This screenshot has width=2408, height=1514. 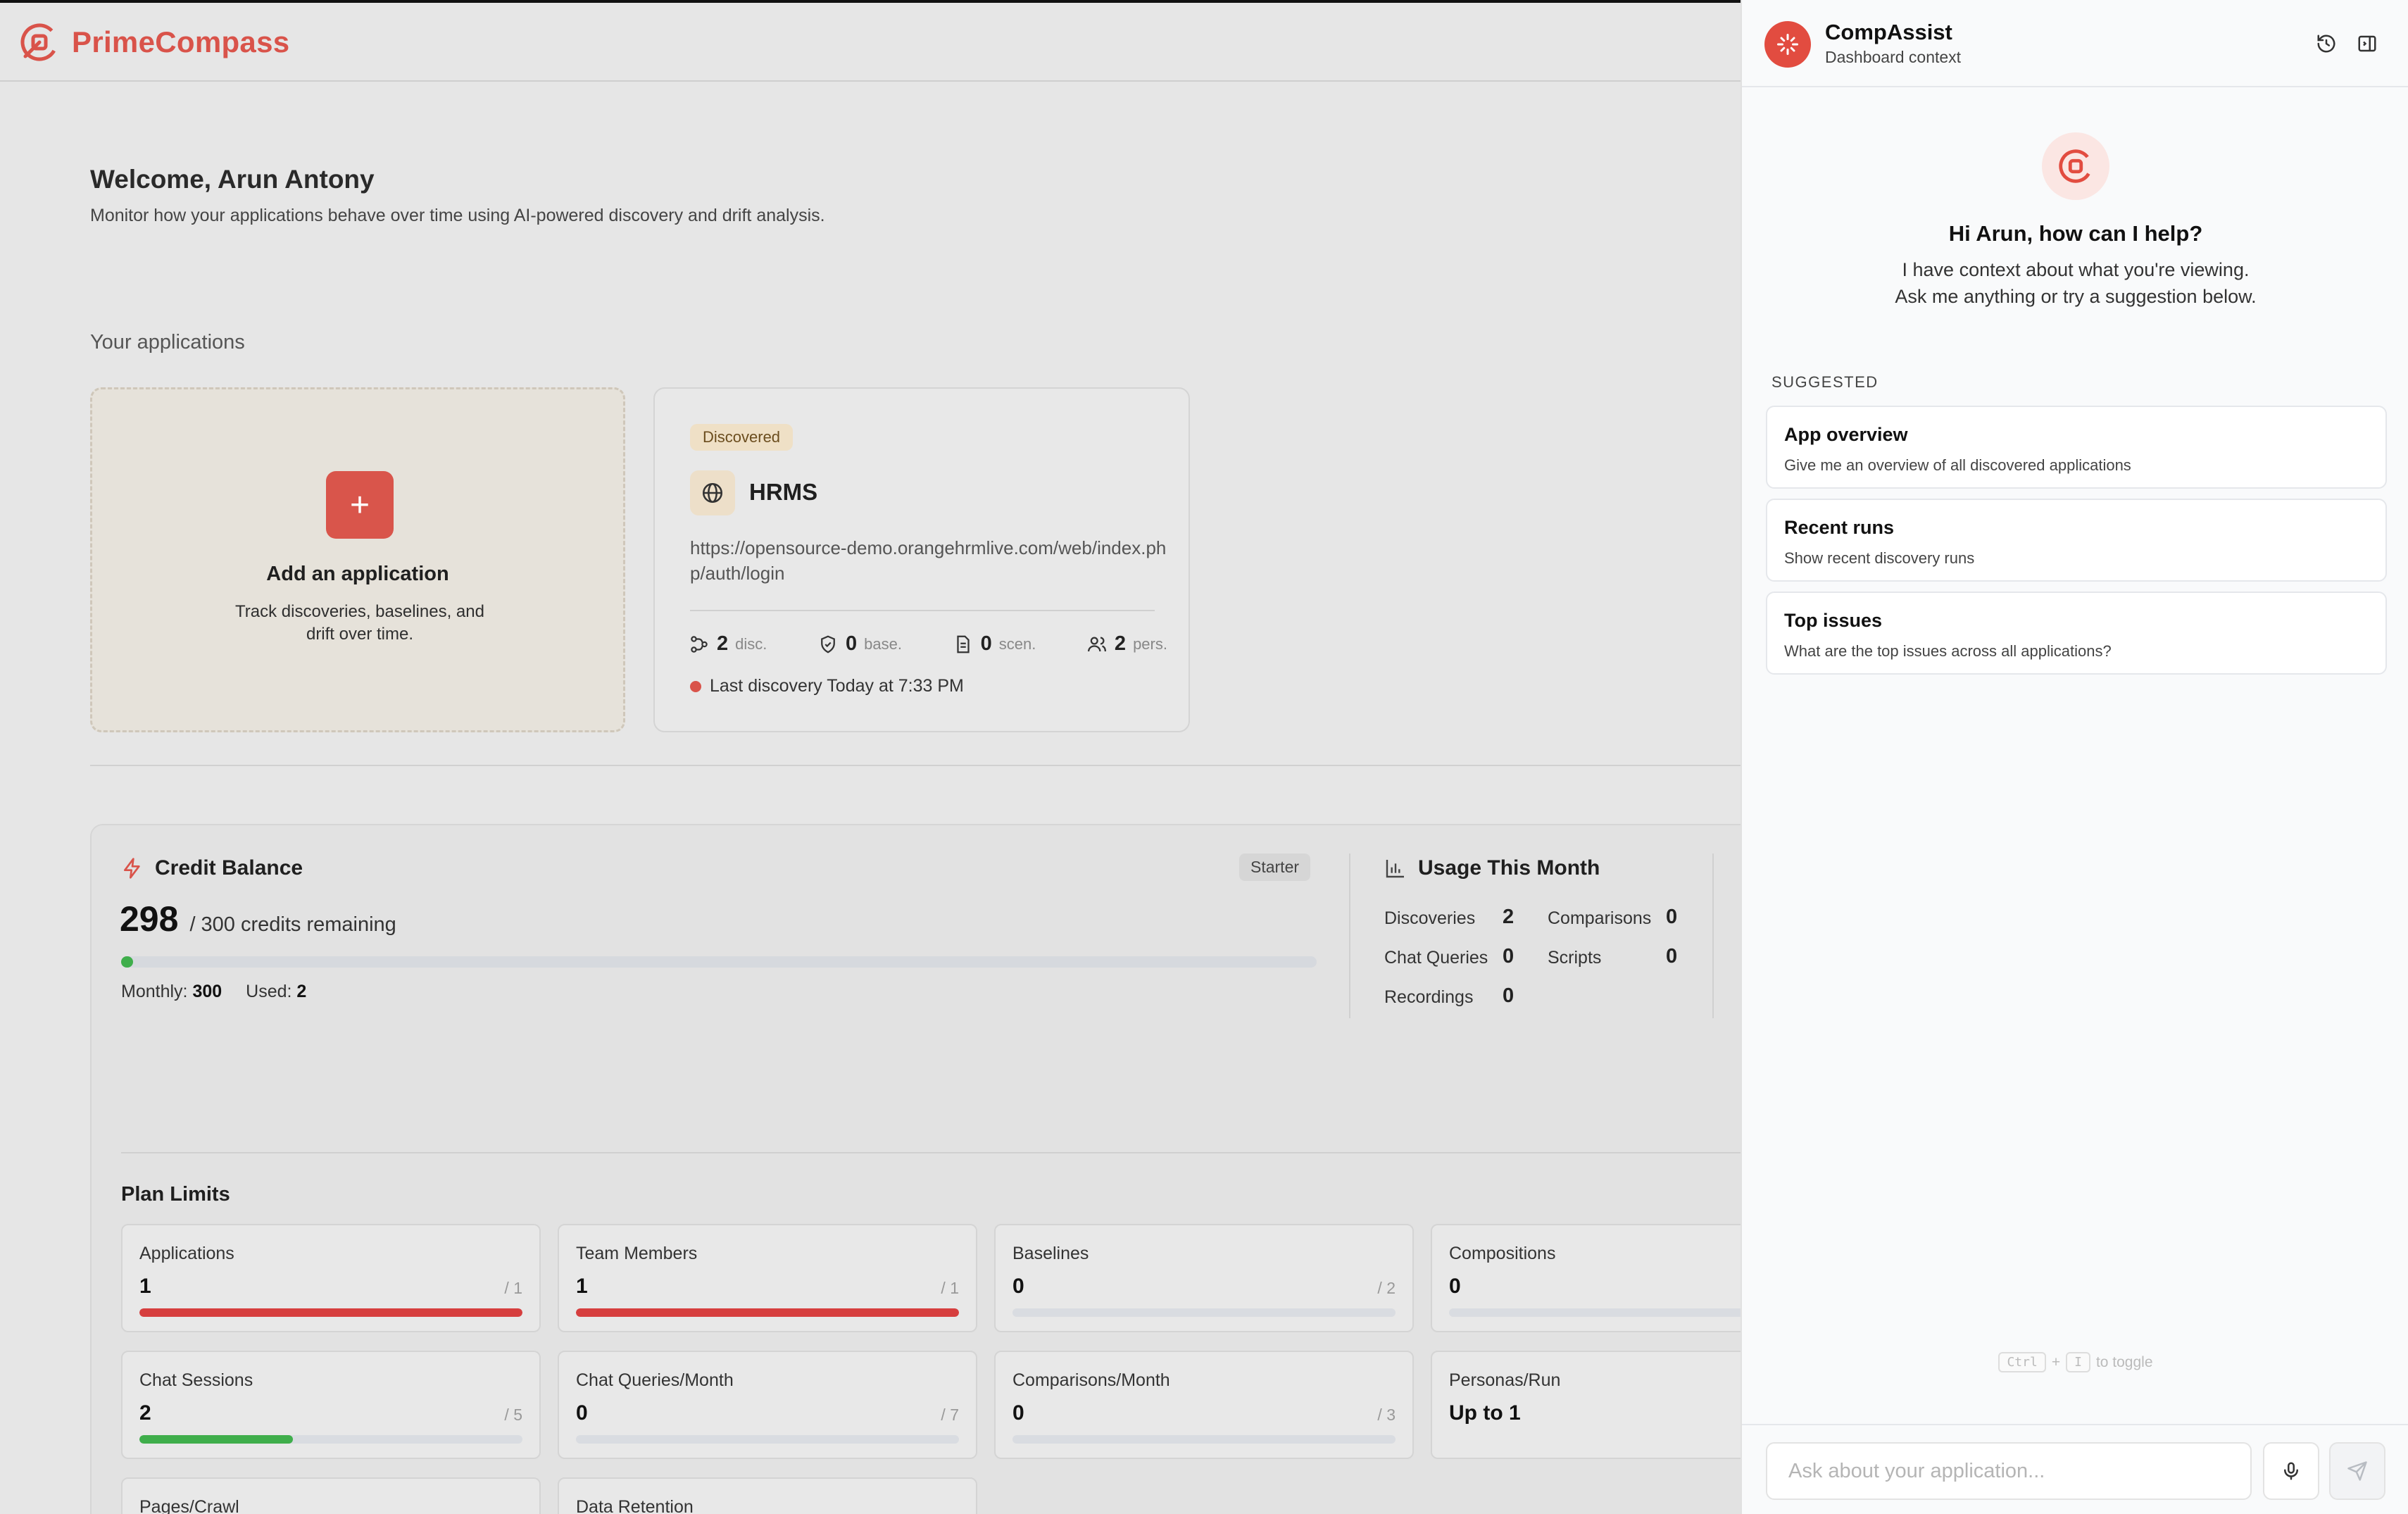 I want to click on plan-limit-label: Compositions, so click(x=1502, y=1253).